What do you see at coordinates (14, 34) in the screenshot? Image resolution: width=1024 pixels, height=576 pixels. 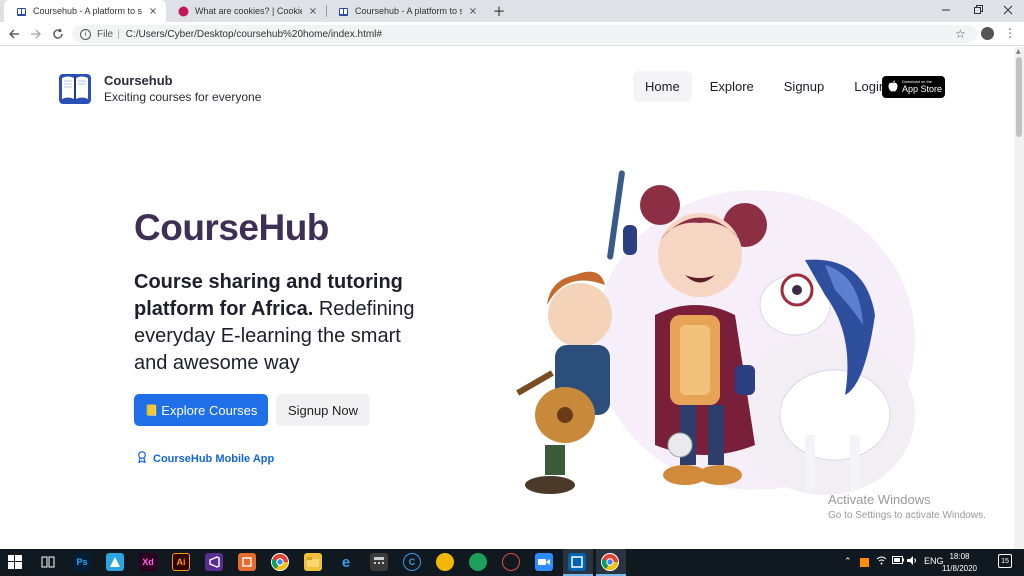 I see `back-arrow-icon` at bounding box center [14, 34].